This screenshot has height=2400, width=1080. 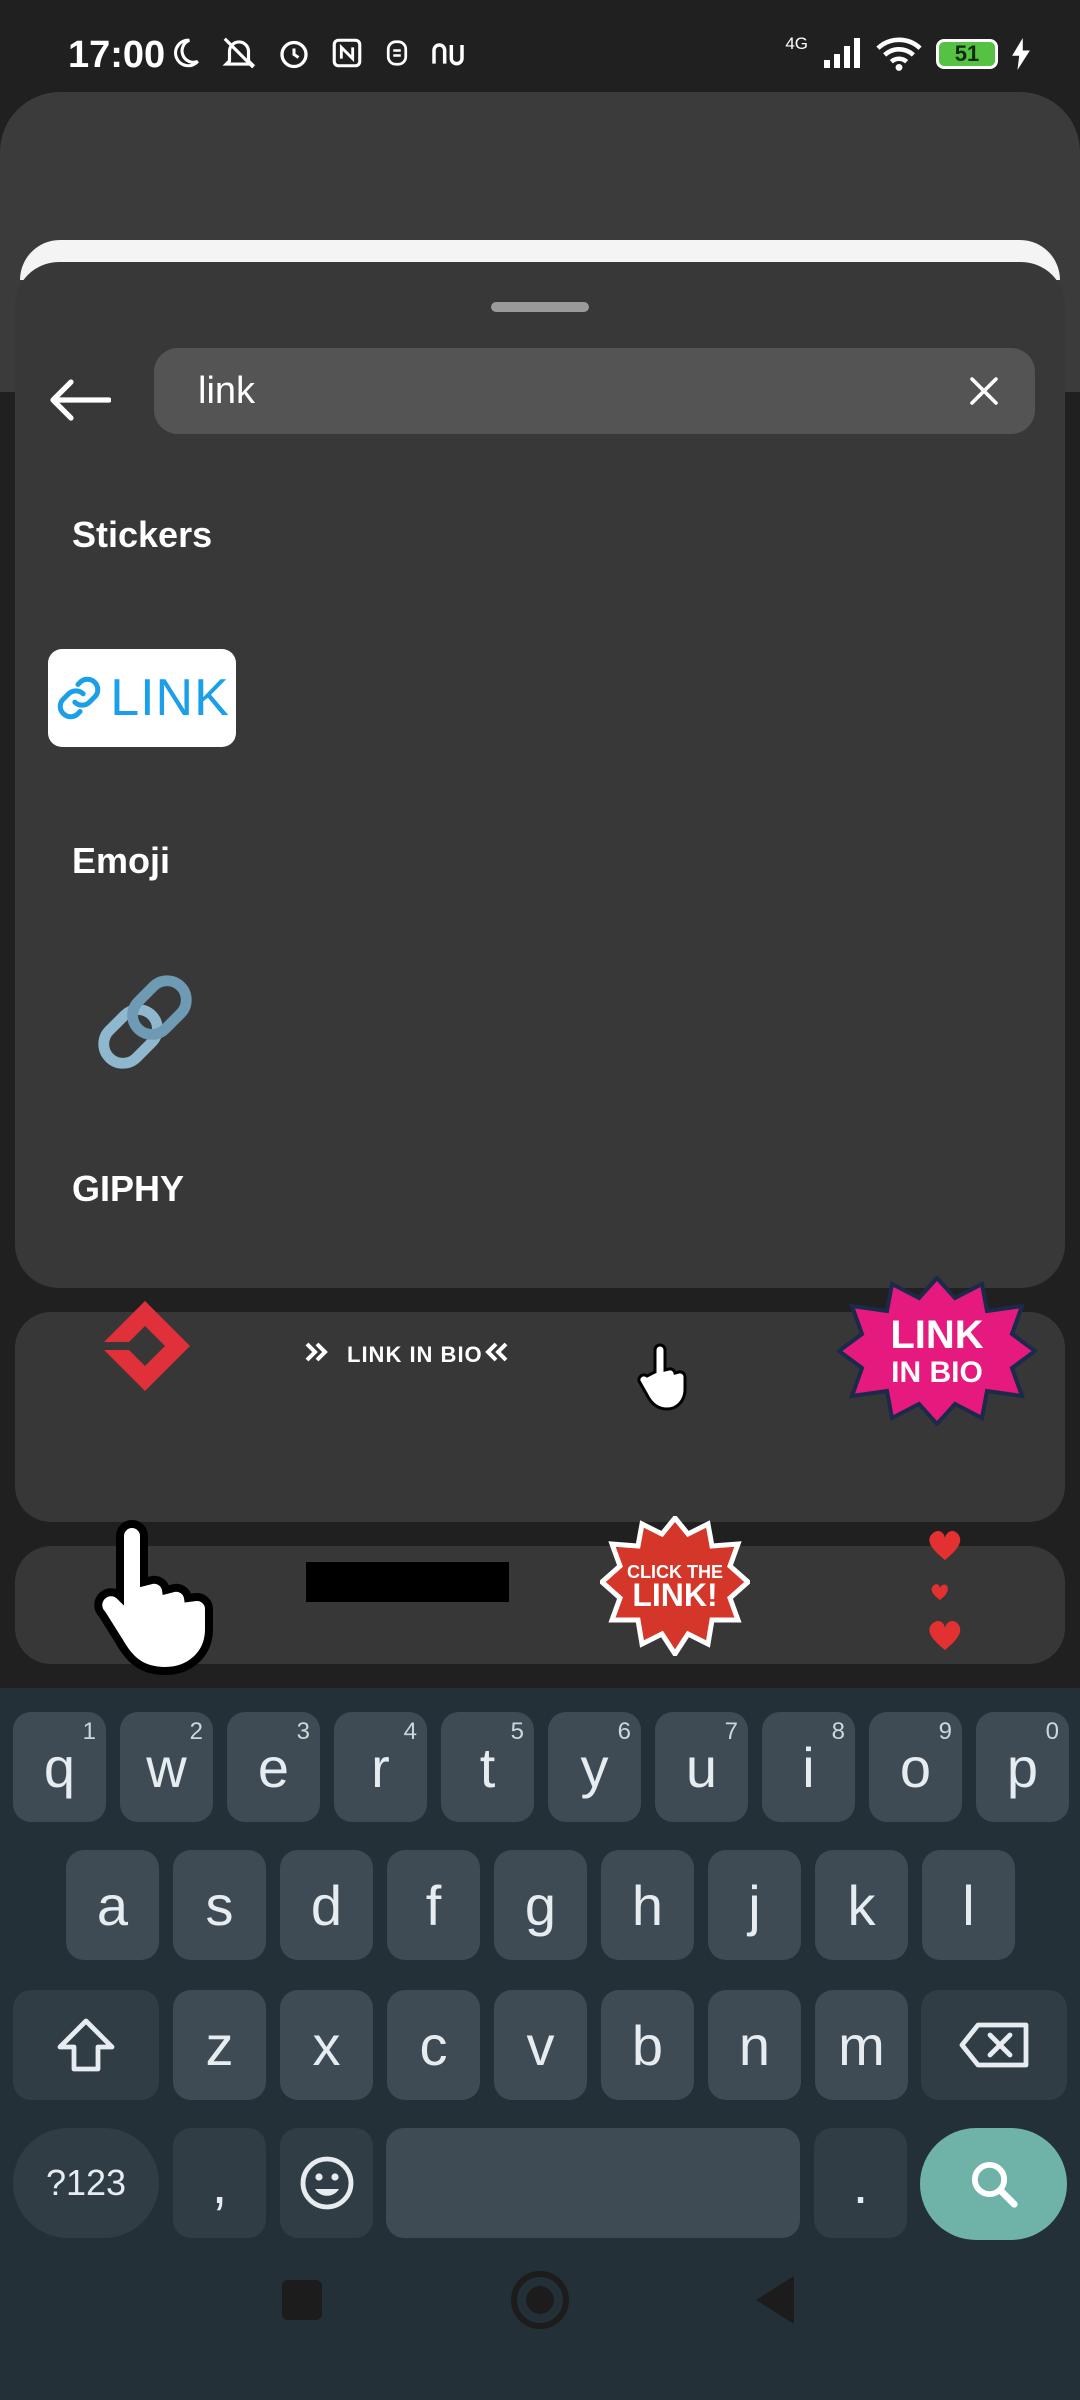 I want to click on key-r-label: r, so click(x=380, y=1767).